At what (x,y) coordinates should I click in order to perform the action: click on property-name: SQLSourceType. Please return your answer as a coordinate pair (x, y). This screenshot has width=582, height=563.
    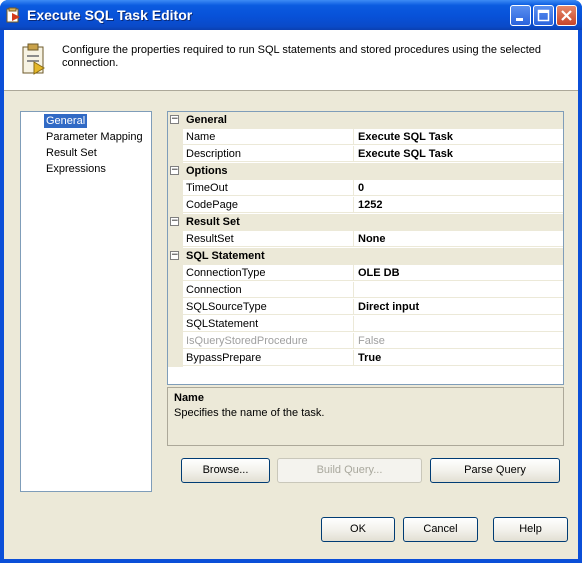
    Looking at the image, I should click on (268, 307).